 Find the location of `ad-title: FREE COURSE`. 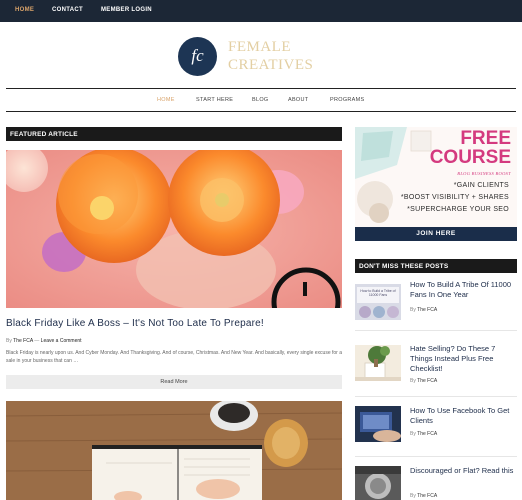

ad-title: FREE COURSE is located at coordinates (470, 148).